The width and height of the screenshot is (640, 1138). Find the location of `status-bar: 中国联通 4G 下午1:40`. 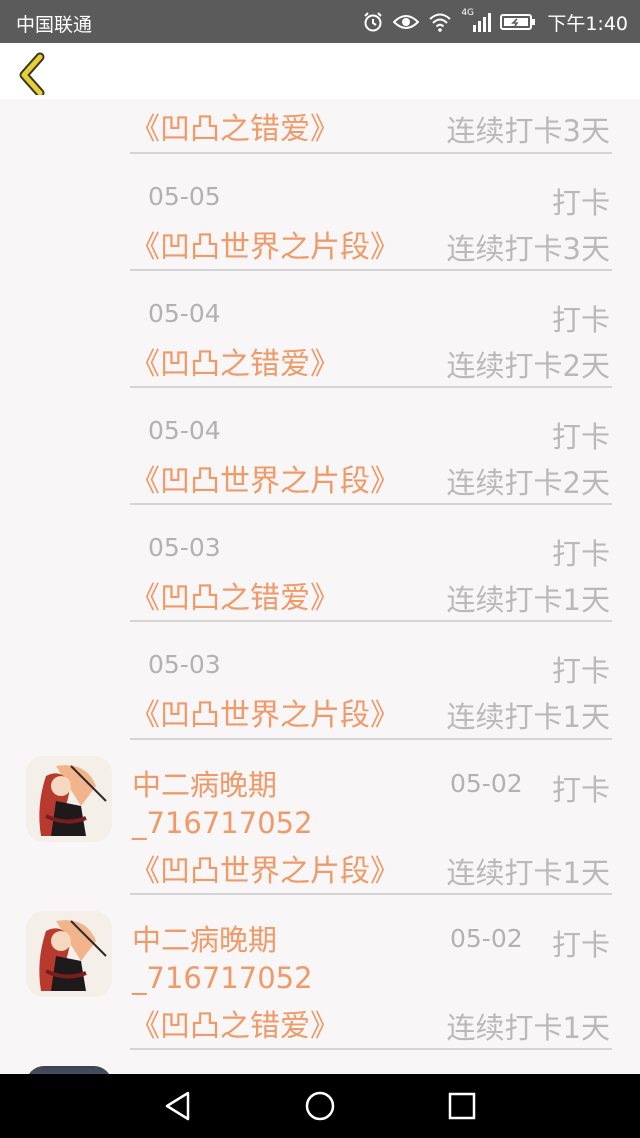

status-bar: 中国联通 4G 下午1:40 is located at coordinates (320, 21).